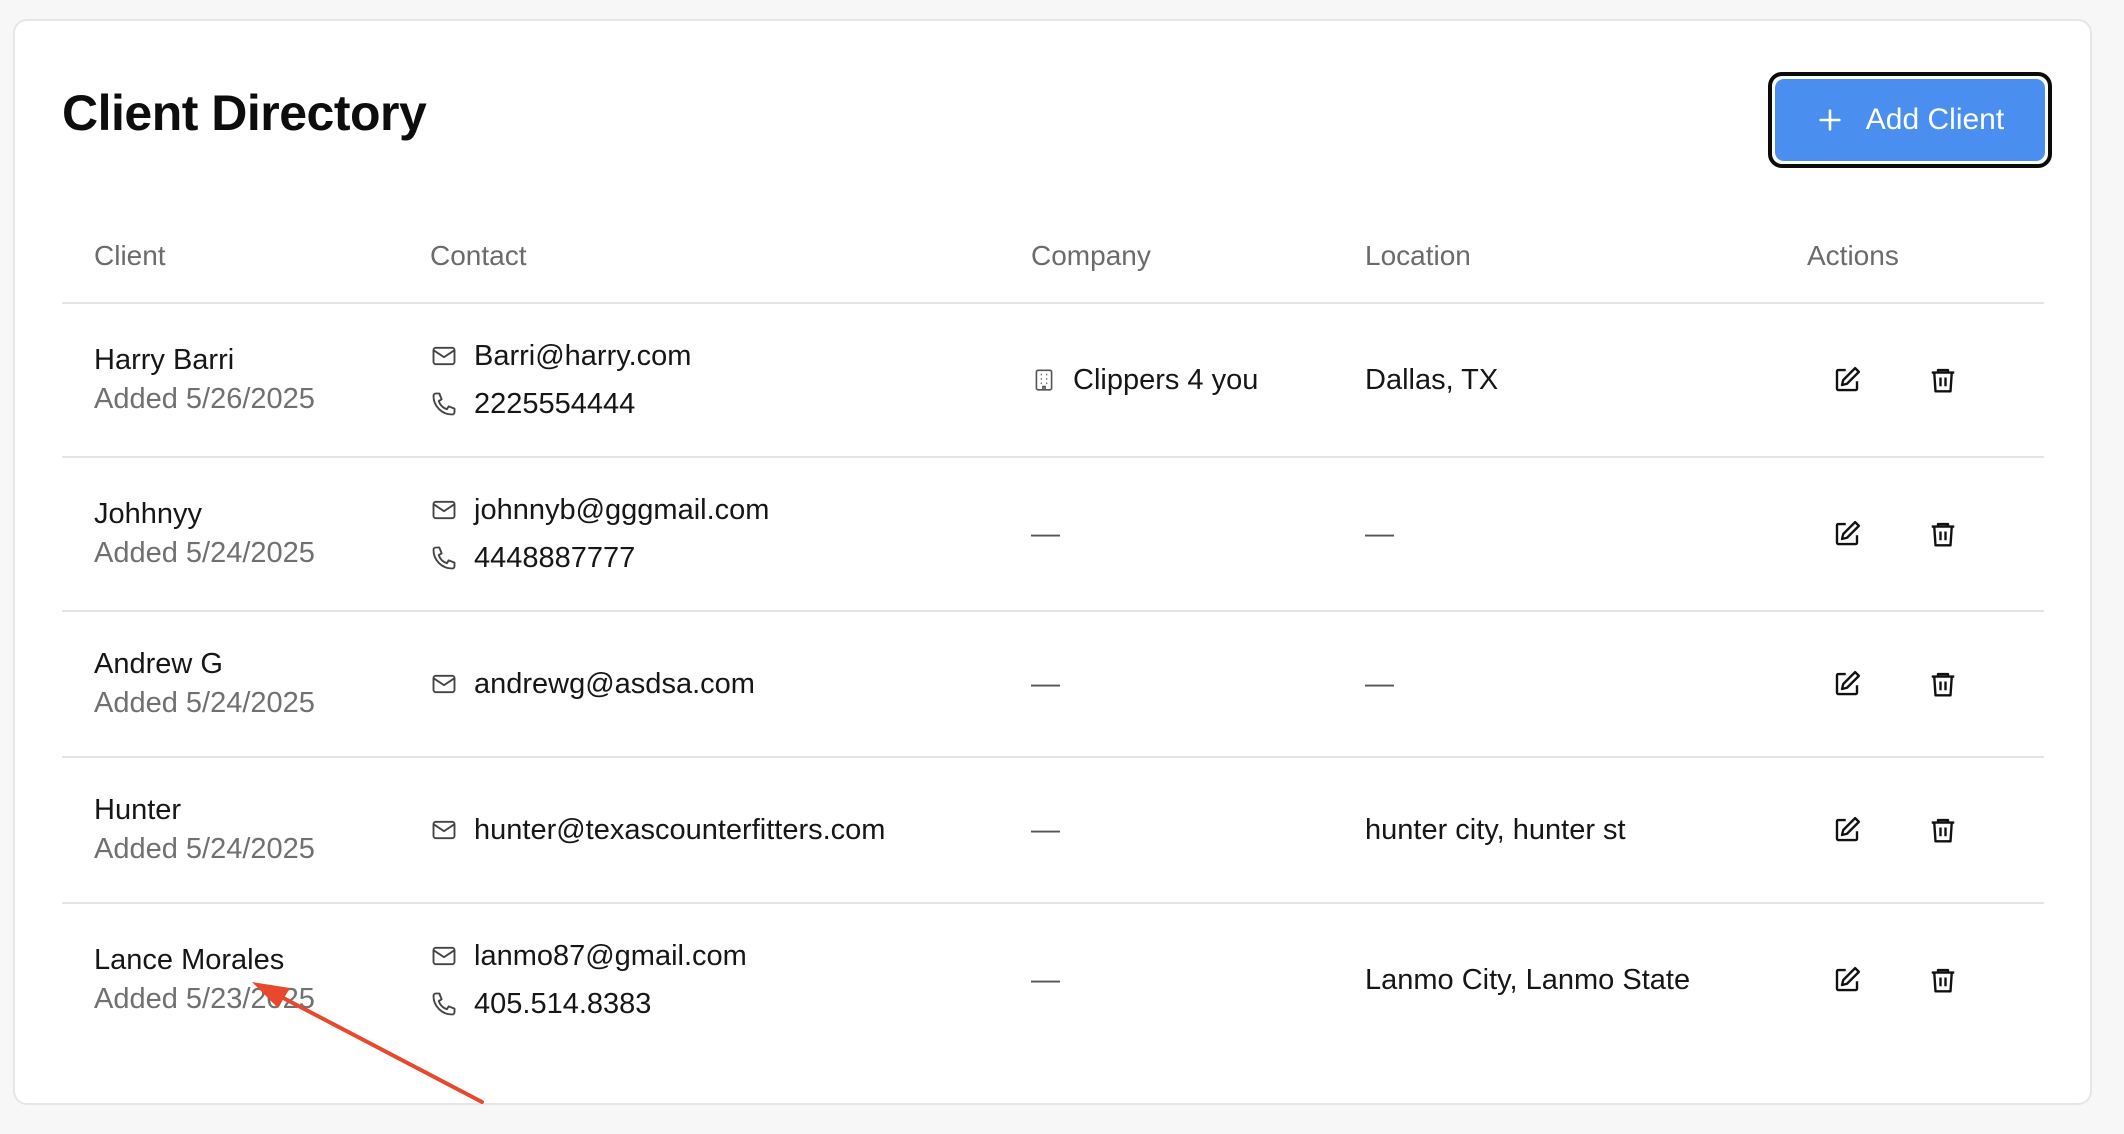  What do you see at coordinates (1853, 255) in the screenshot?
I see `header-actions: Actions` at bounding box center [1853, 255].